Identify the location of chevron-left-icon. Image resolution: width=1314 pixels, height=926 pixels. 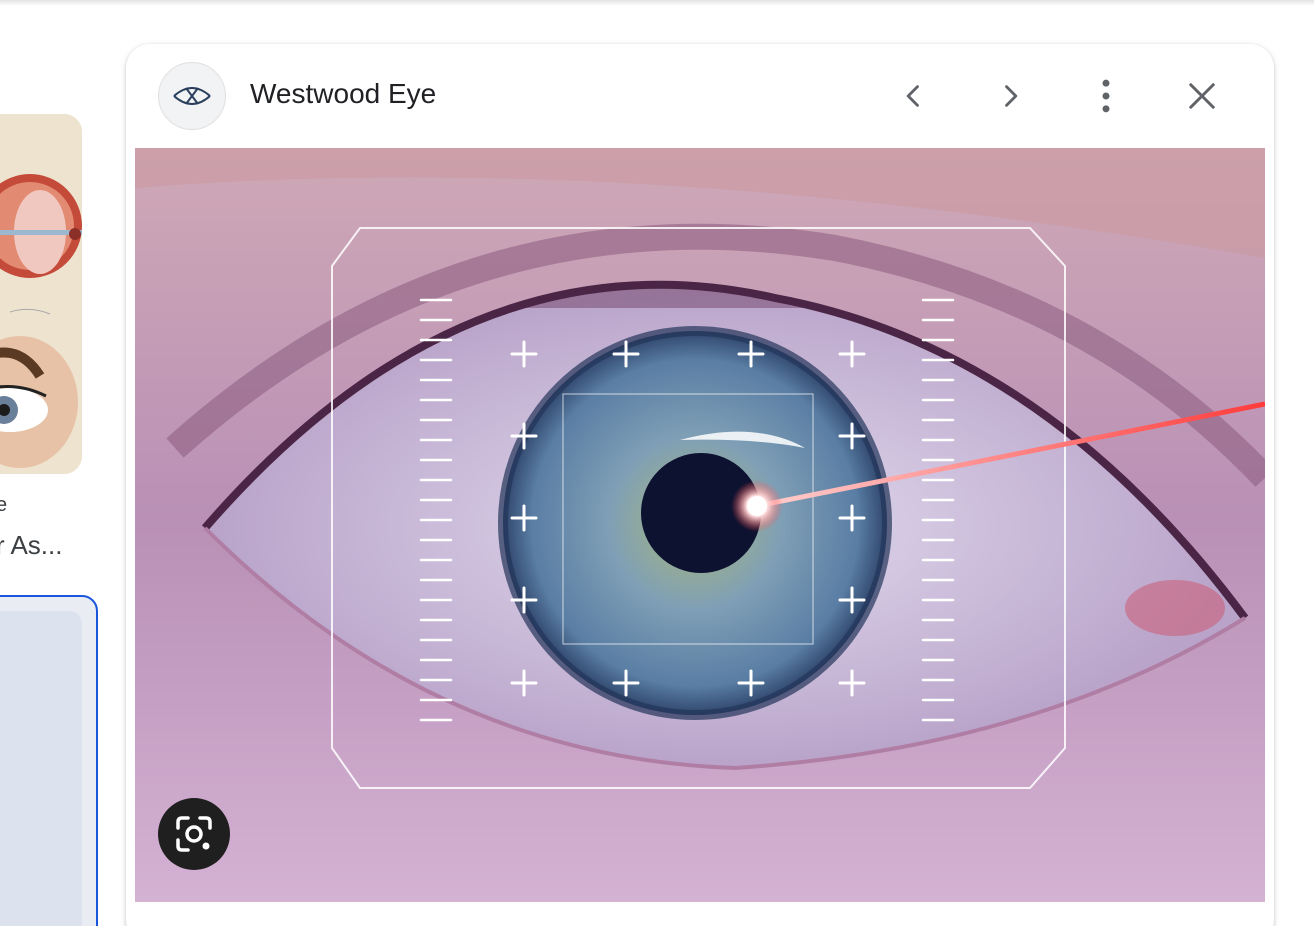
(912, 96).